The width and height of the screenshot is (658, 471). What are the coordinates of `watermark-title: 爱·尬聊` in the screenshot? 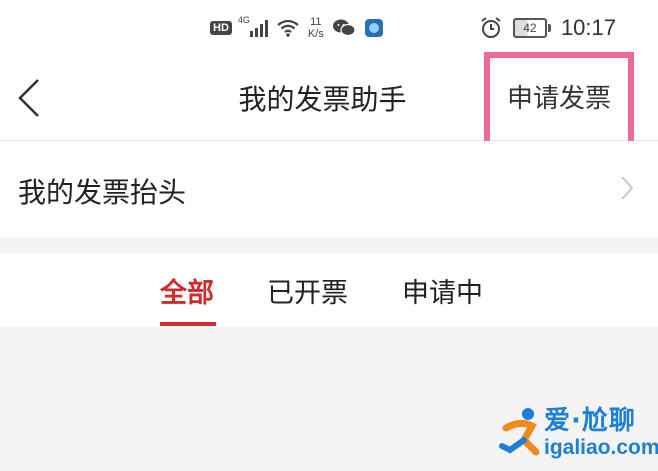 It's located at (590, 421).